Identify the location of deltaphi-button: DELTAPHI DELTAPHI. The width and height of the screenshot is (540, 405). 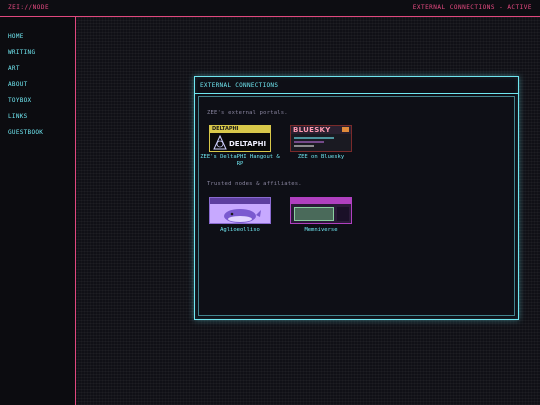
(240, 138).